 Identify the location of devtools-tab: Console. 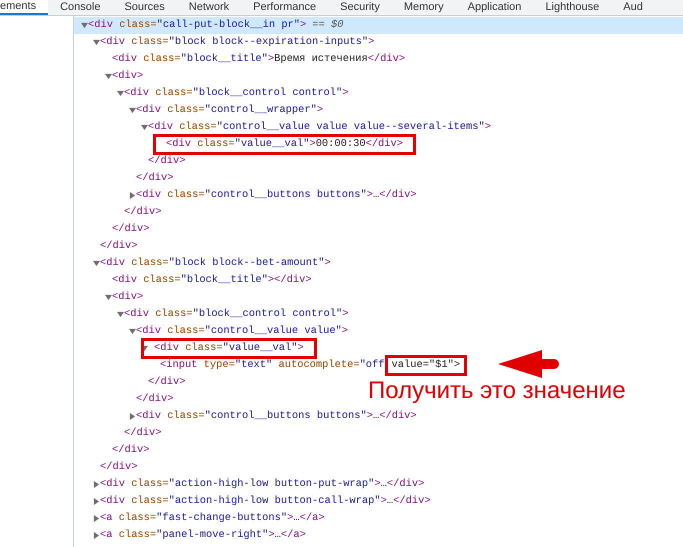
(80, 7).